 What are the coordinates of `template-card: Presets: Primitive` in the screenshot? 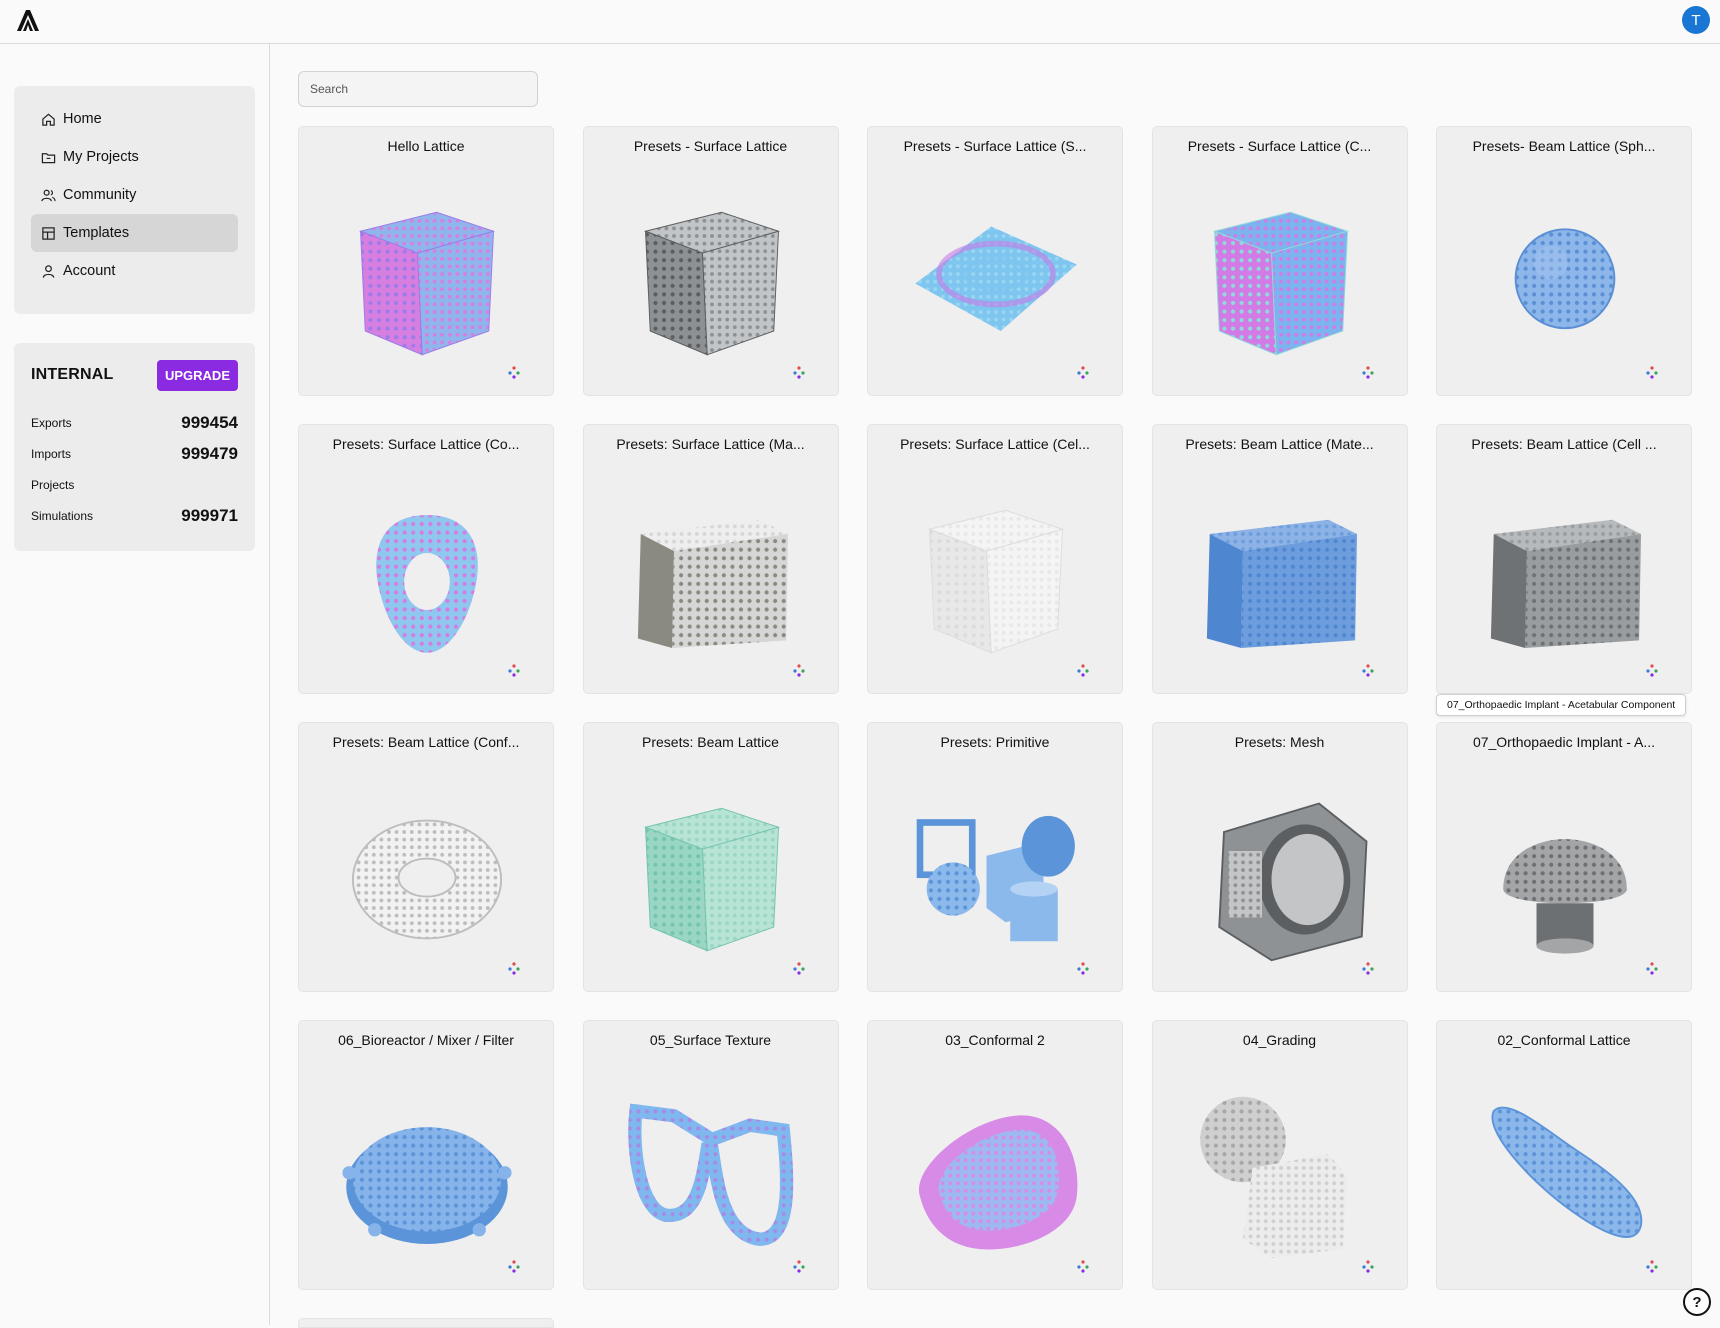 It's located at (995, 857).